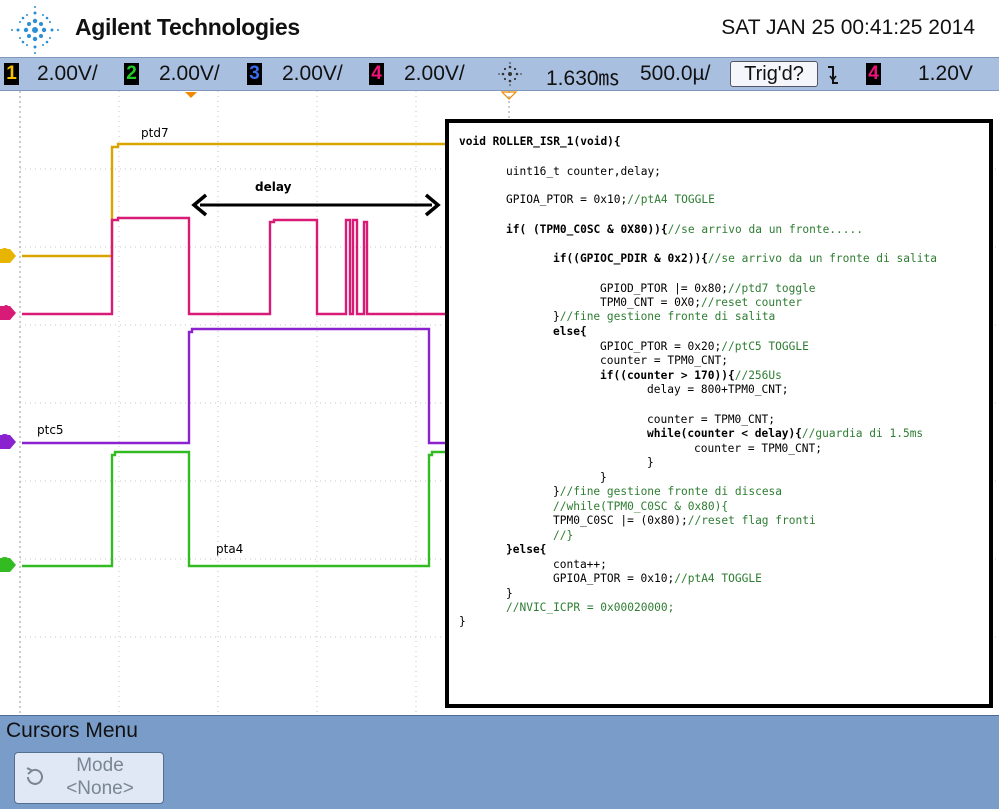  Describe the element at coordinates (630, 258) in the screenshot. I see `code-text: if((GPIOC_PDIR & 0x2)){` at that location.